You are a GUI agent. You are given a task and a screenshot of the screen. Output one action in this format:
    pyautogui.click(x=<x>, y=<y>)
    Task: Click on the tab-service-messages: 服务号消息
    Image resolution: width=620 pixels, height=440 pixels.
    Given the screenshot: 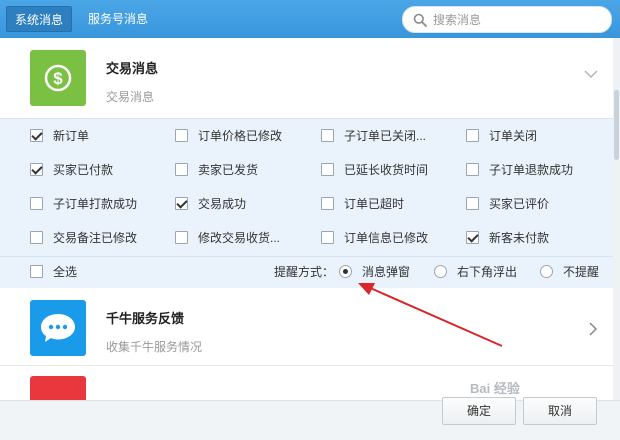 What is the action you would take?
    pyautogui.click(x=118, y=19)
    